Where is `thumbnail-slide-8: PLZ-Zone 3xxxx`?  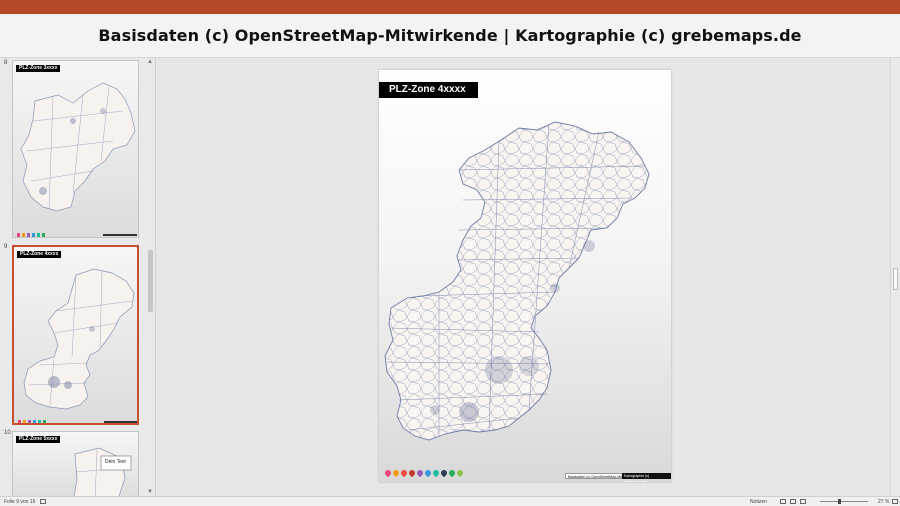
thumbnail-slide-8: PLZ-Zone 3xxxx is located at coordinates (75, 149).